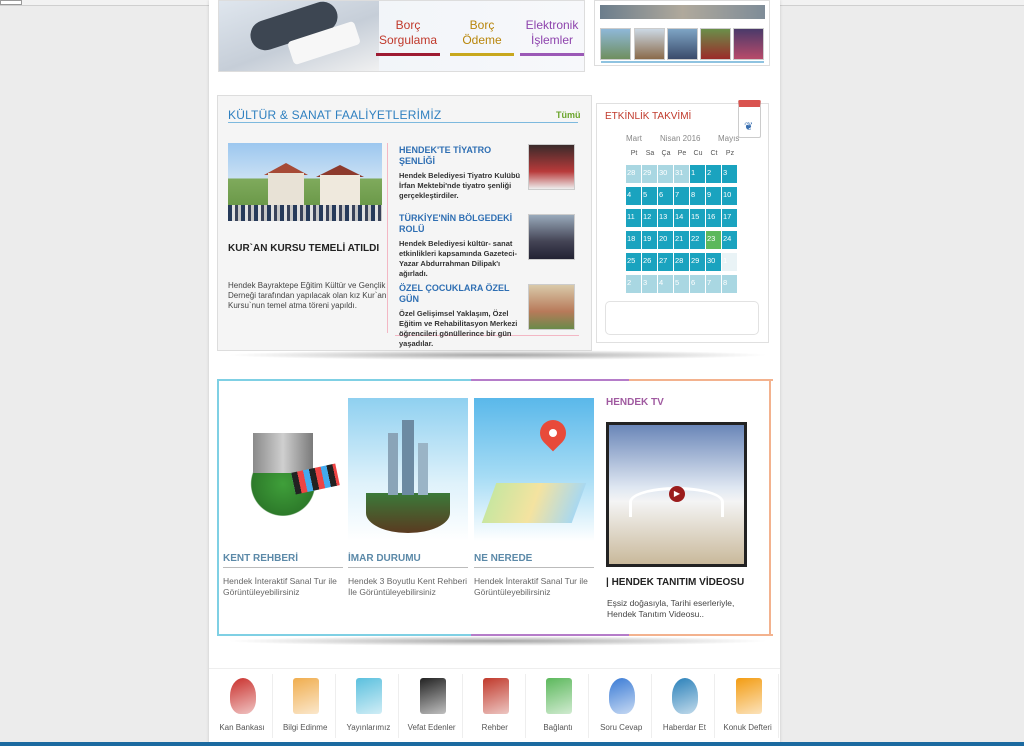 The height and width of the screenshot is (746, 1024). Describe the element at coordinates (649, 262) in the screenshot. I see `calendar-day: 26` at that location.